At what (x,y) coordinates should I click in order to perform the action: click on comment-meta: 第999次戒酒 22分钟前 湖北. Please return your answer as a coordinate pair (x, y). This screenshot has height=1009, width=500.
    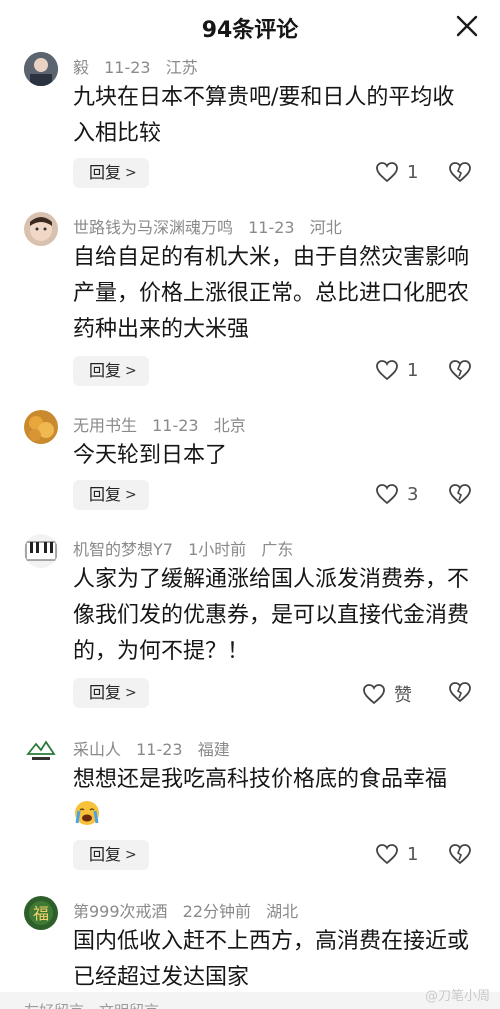
    Looking at the image, I should click on (190, 910).